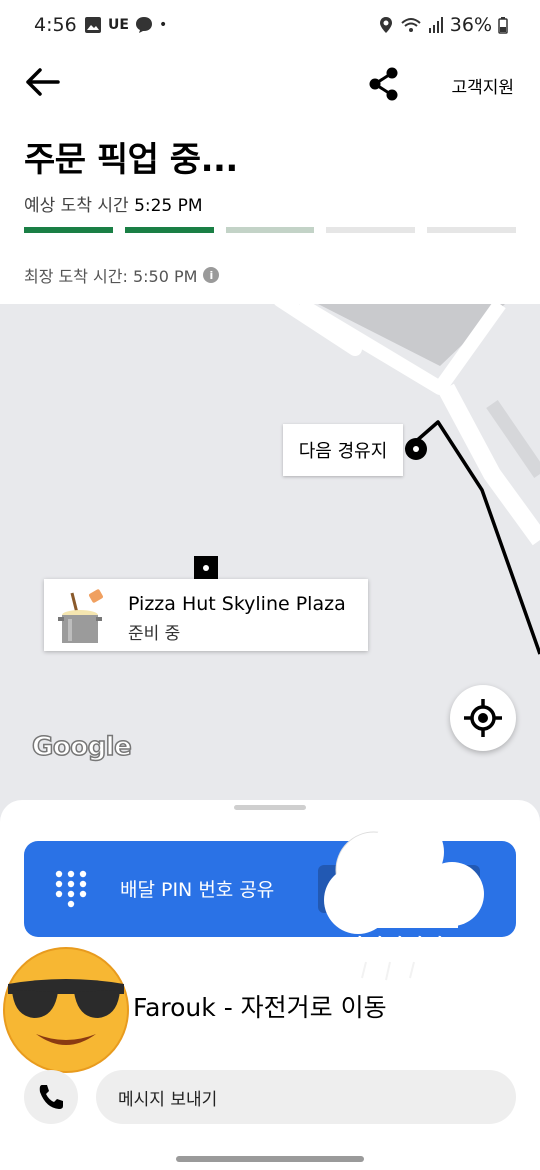  Describe the element at coordinates (404, 898) in the screenshot. I see `cloud-rain-icon` at that location.